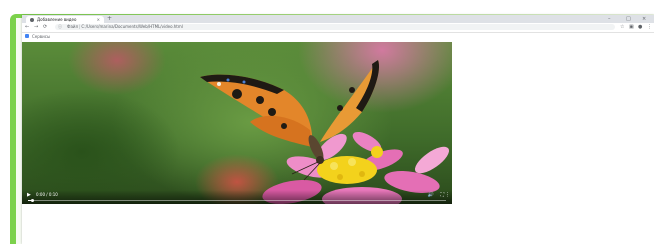 This screenshot has height=244, width=654. I want to click on fullscreen-icon: ⛶, so click(442, 195).